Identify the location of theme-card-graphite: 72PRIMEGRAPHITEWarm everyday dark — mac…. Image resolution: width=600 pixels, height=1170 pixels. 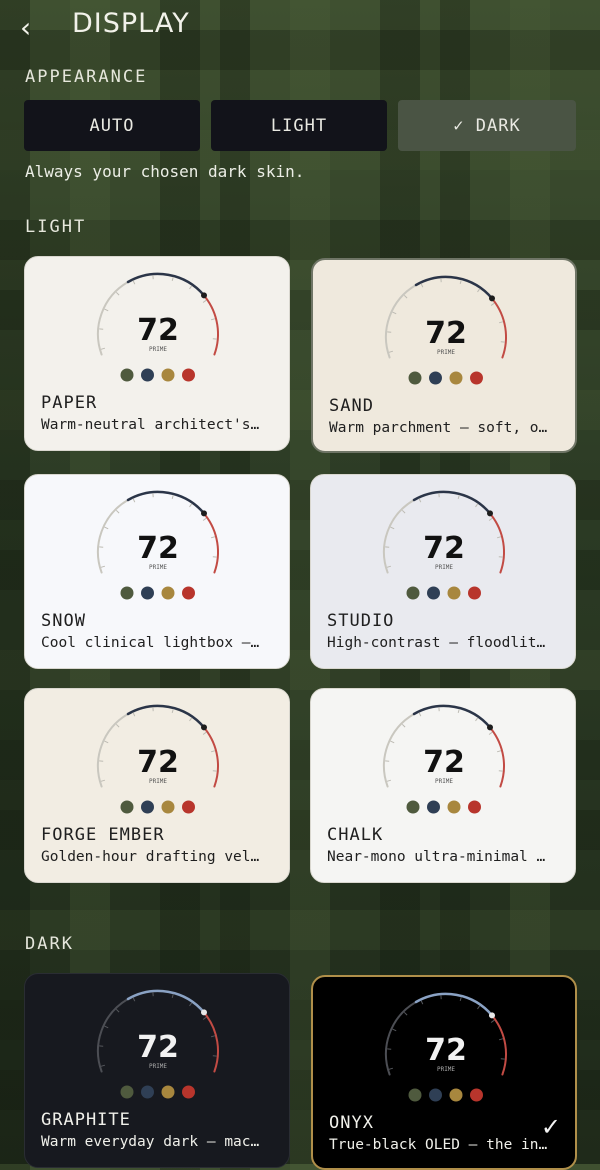
(157, 1070).